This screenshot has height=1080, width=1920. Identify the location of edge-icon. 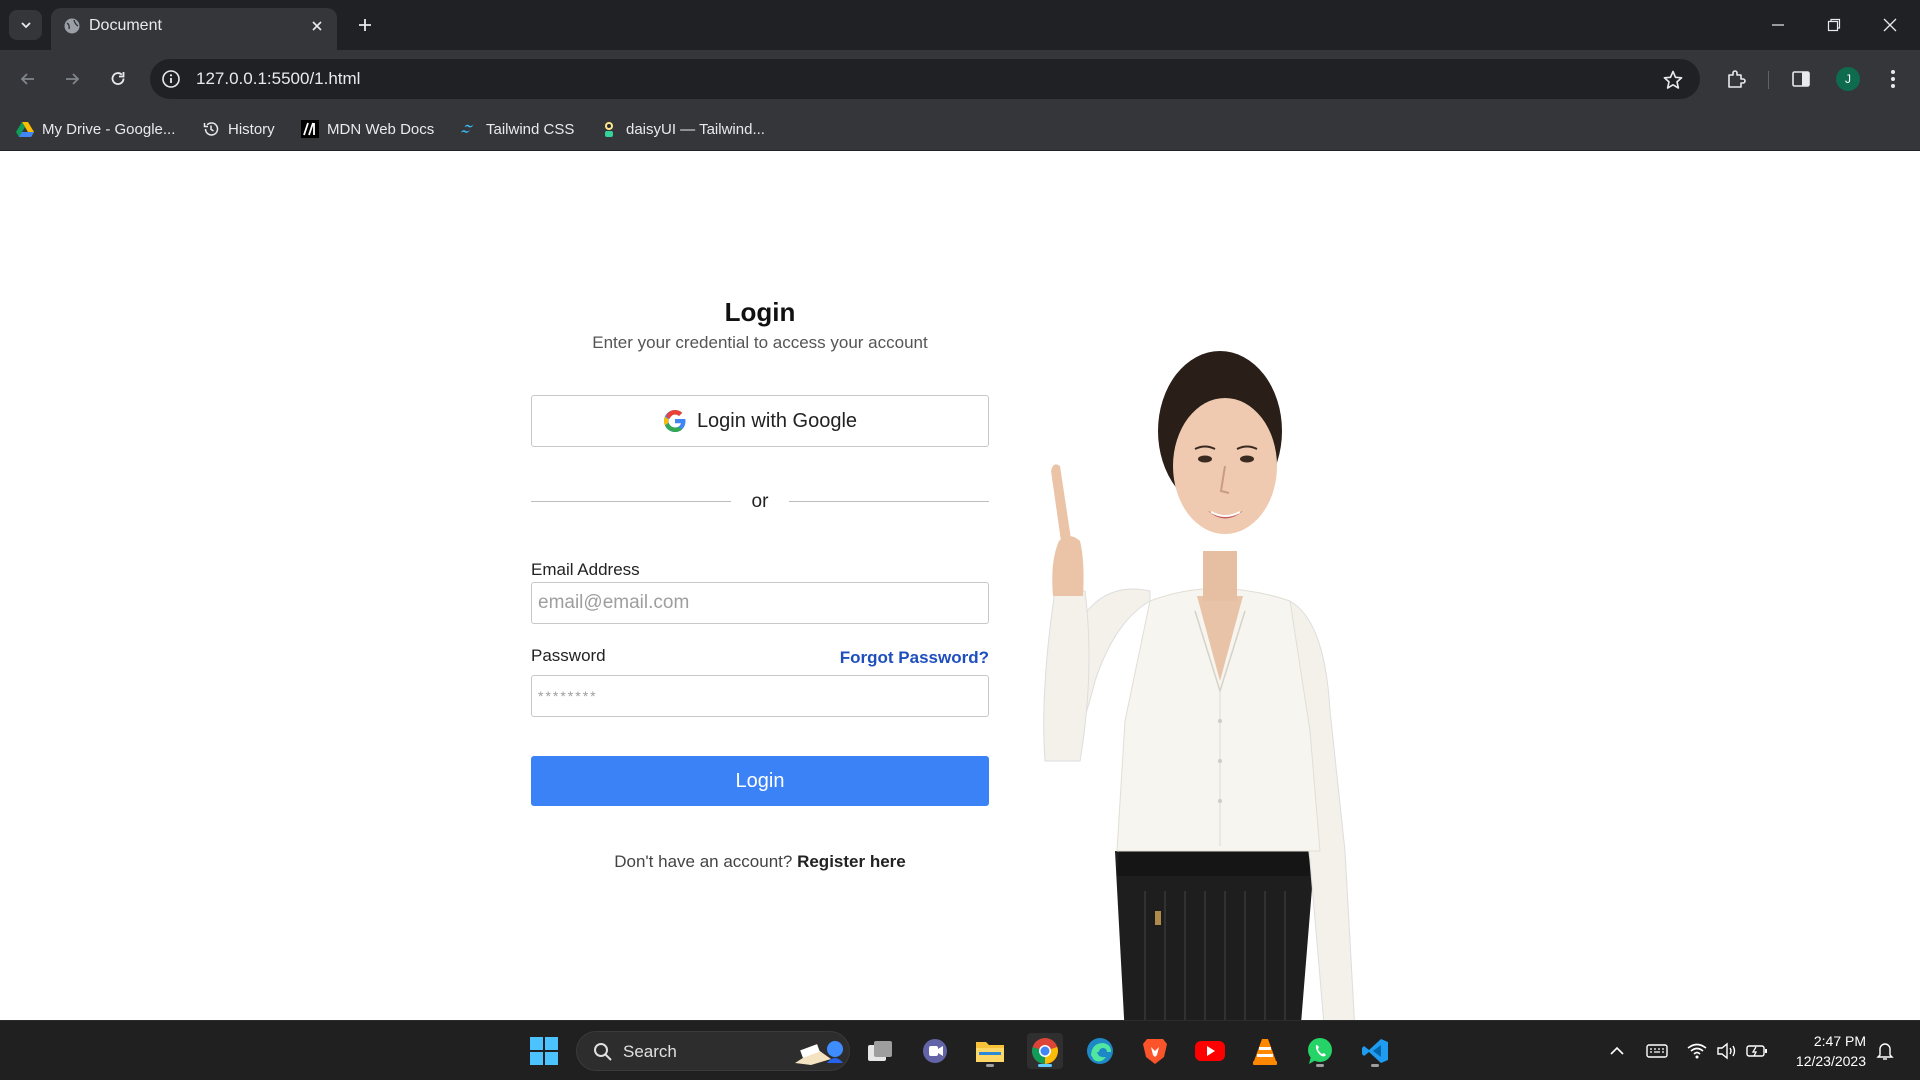
(1100, 1051).